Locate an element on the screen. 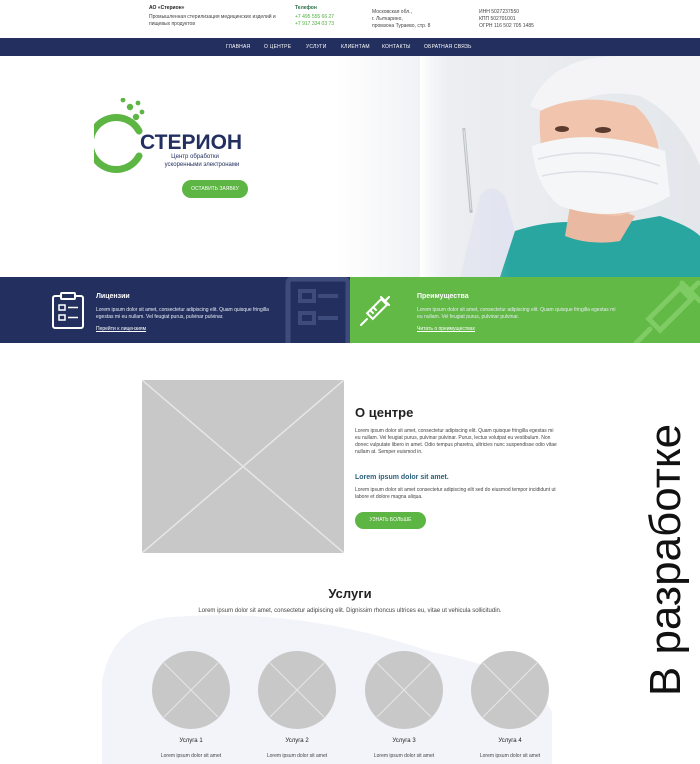 The height and width of the screenshot is (764, 700). kpp: КПП 502701001 is located at coordinates (497, 19).